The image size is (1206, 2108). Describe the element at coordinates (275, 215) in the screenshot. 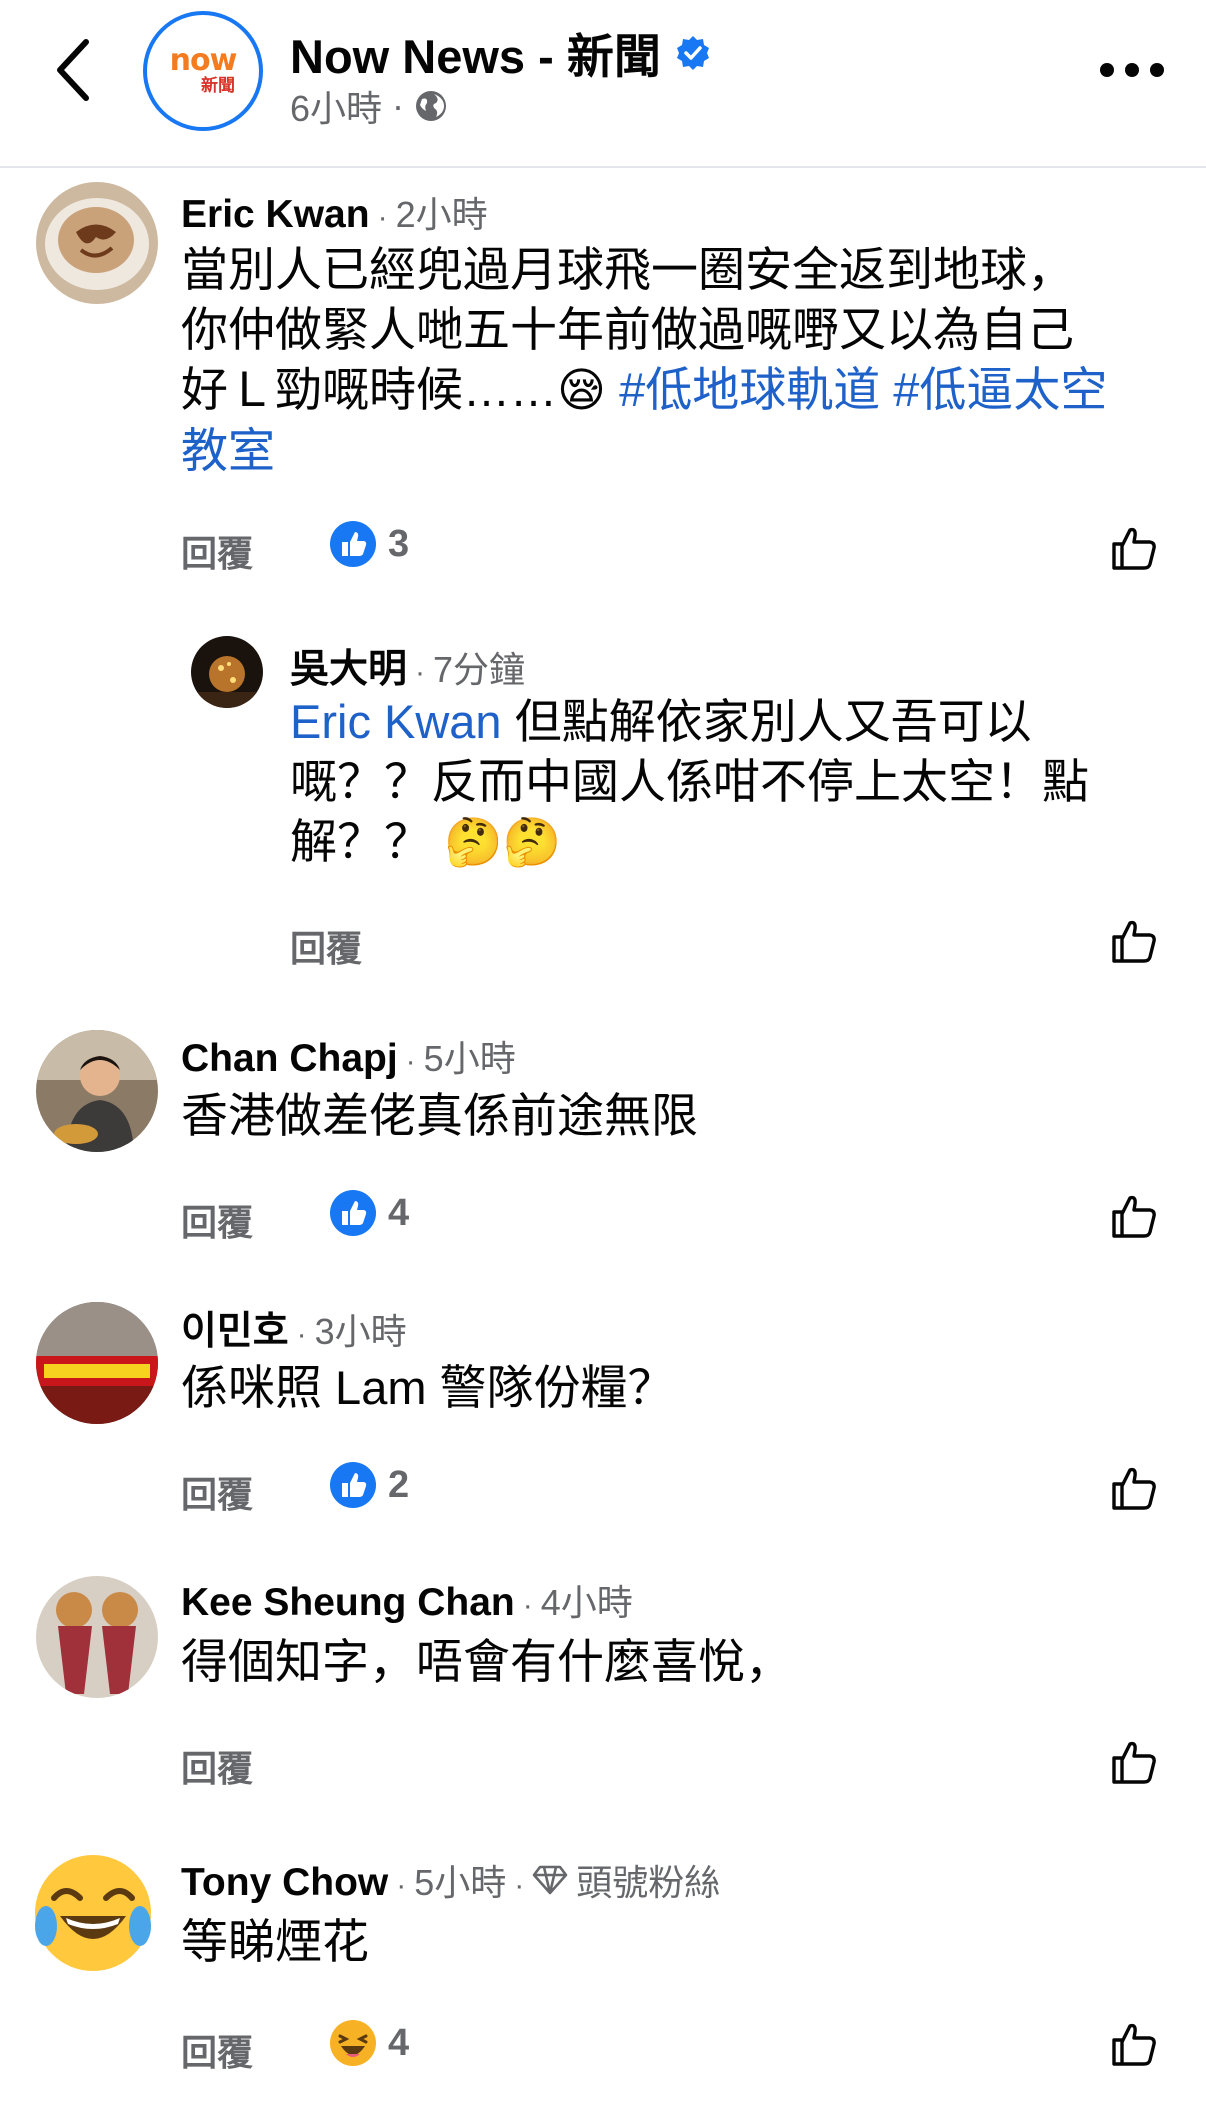

I see `commenter-name: Eric Kwan` at that location.